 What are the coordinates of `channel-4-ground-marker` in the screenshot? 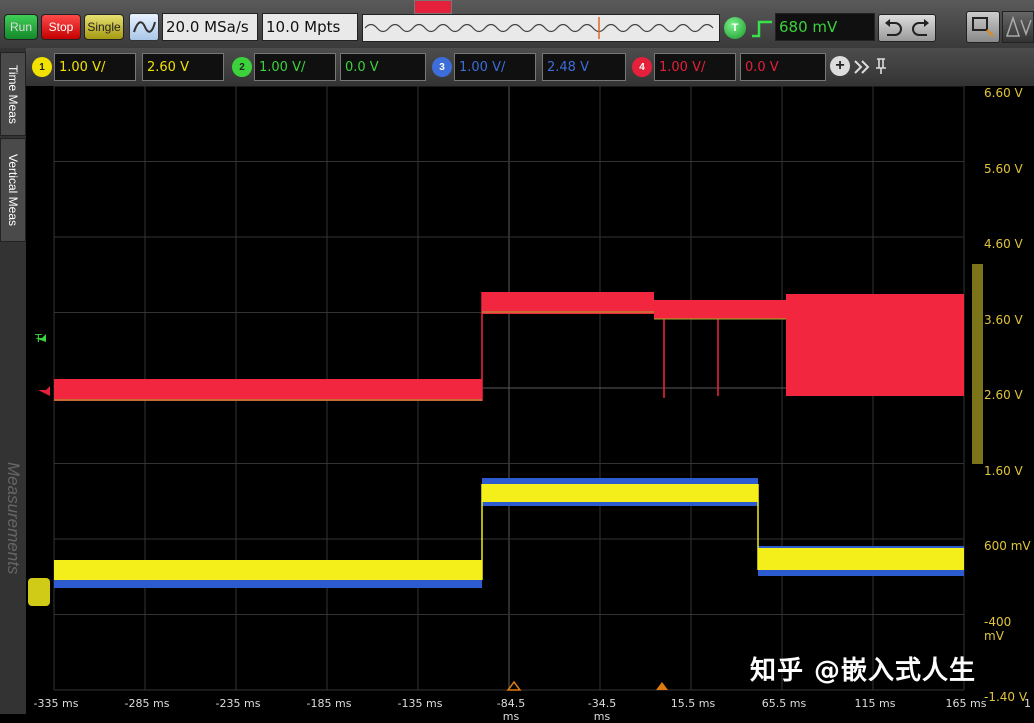 It's located at (44, 391).